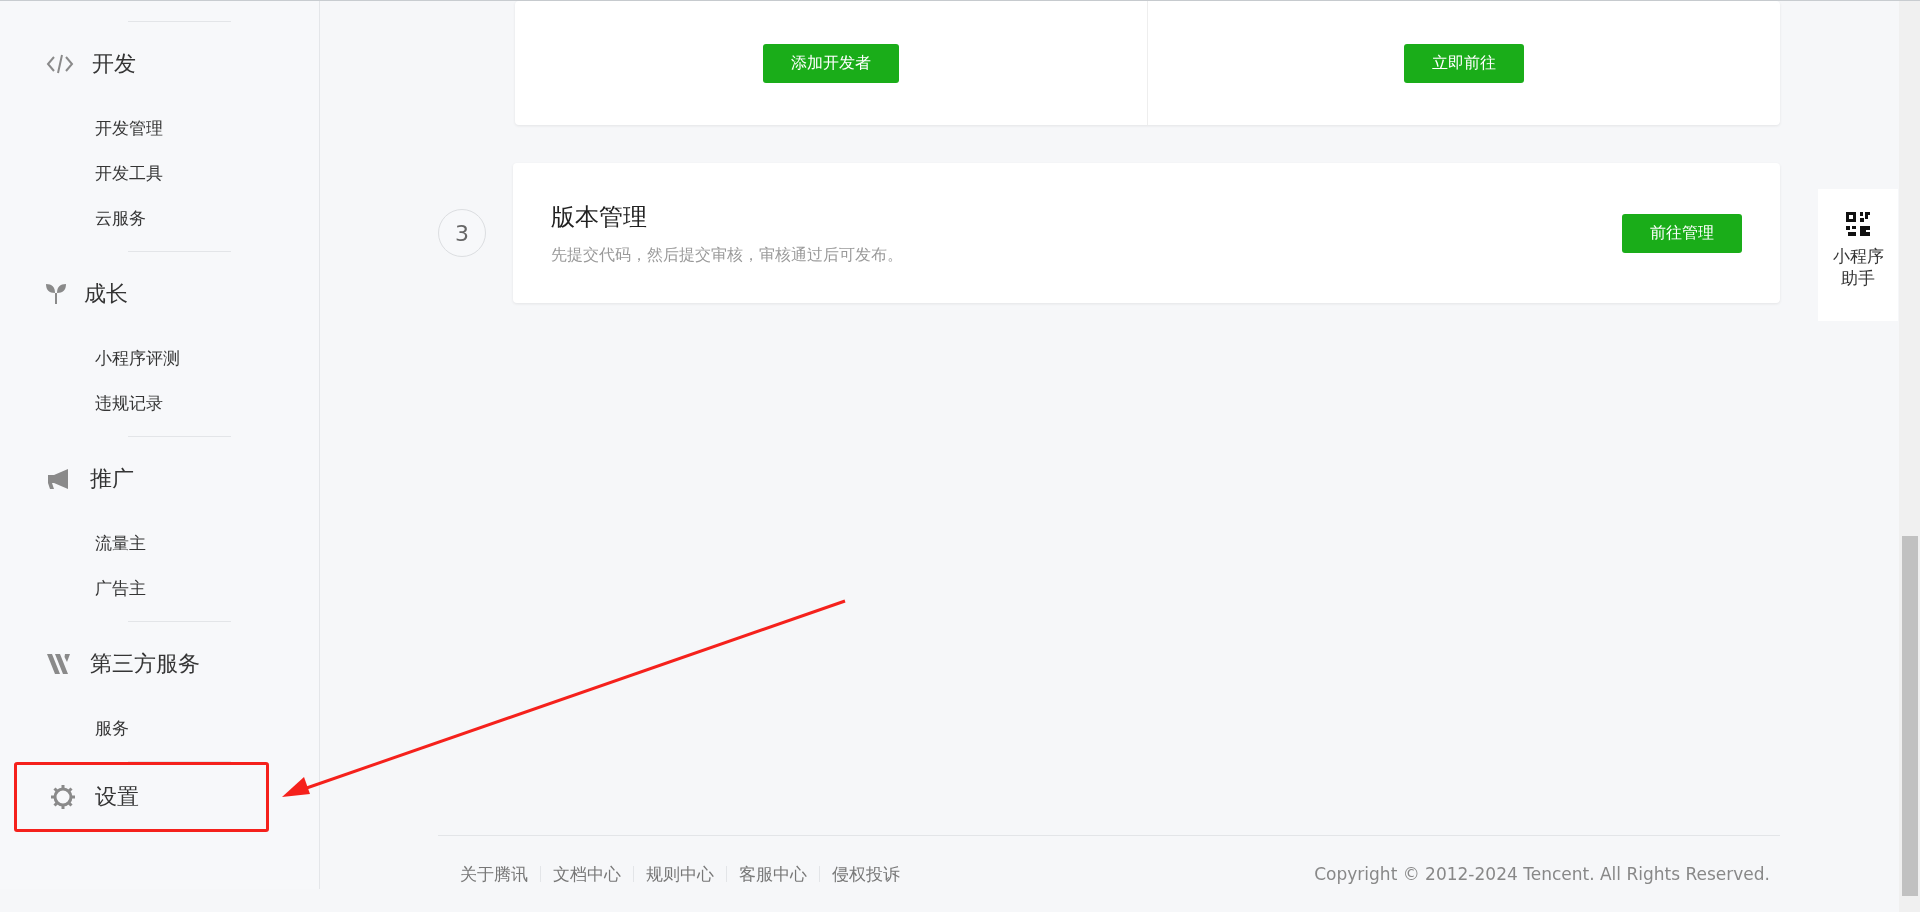 The width and height of the screenshot is (1920, 912). Describe the element at coordinates (462, 233) in the screenshot. I see `step-number: 3` at that location.